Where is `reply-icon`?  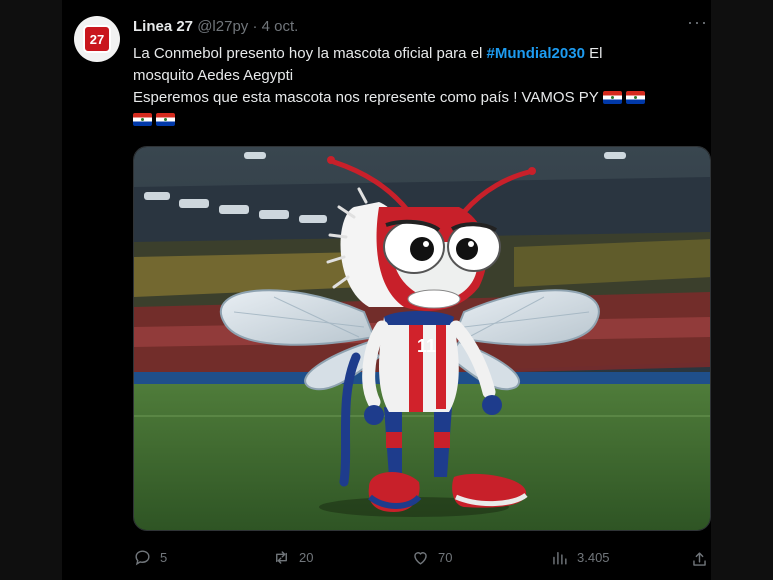 reply-icon is located at coordinates (142, 557).